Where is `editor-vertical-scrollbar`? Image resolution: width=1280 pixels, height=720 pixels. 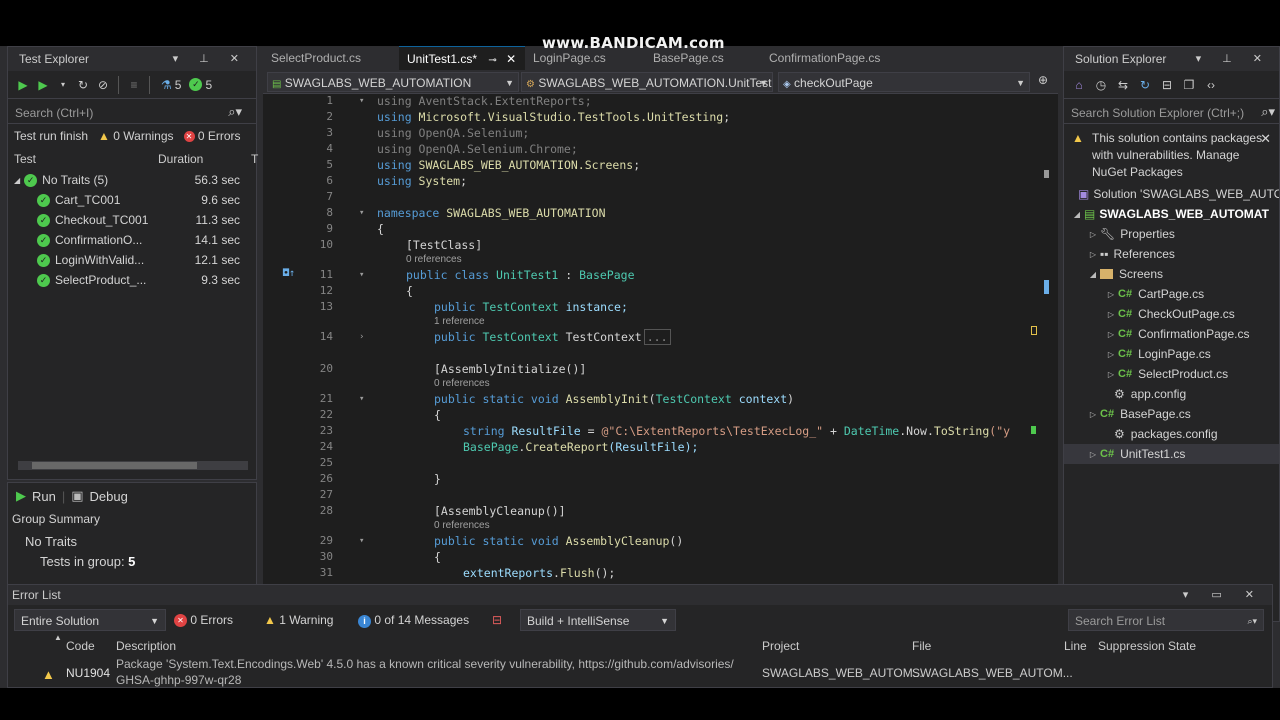 editor-vertical-scrollbar is located at coordinates (1047, 358).